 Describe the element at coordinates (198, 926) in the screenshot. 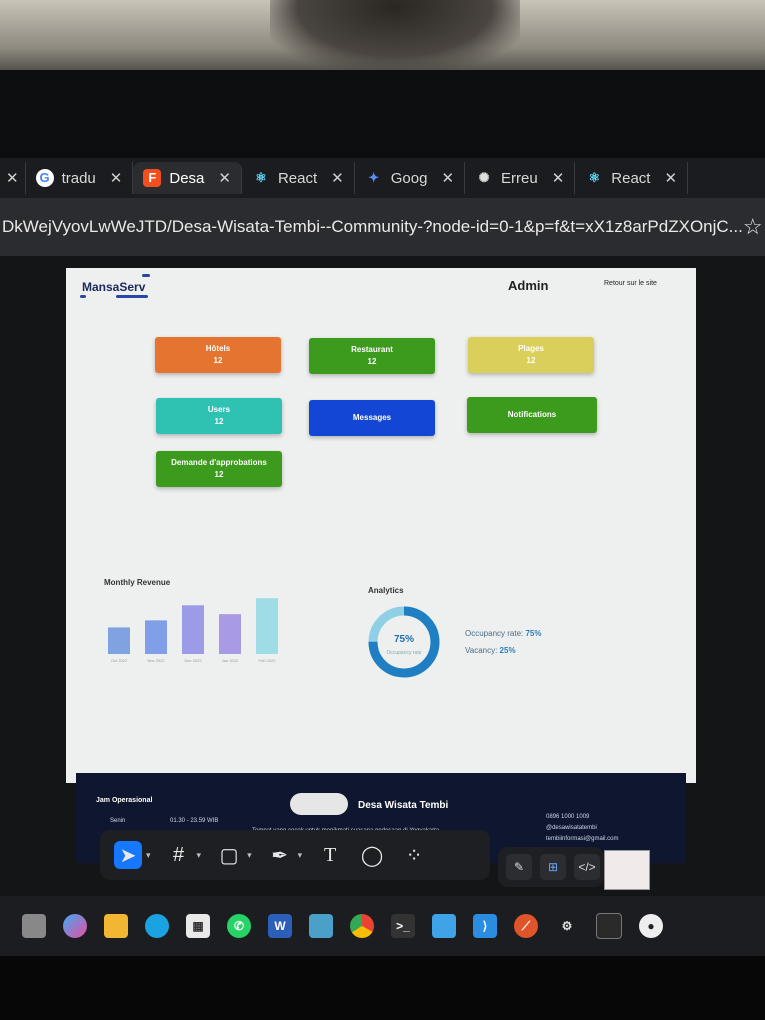

I see `store-icon: ▦` at that location.